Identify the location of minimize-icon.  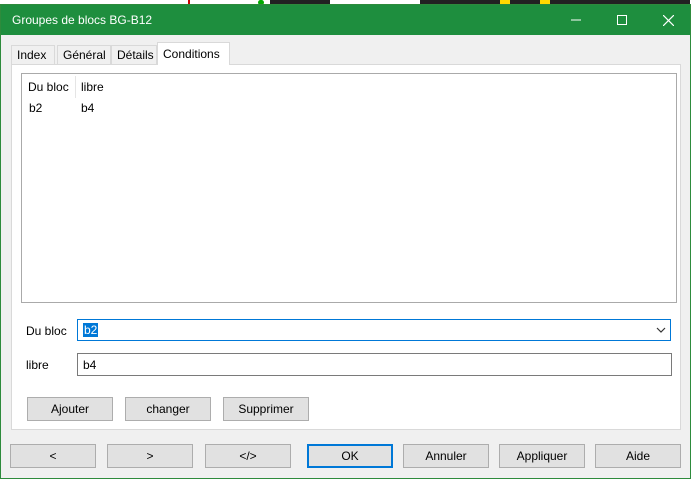
(576, 20).